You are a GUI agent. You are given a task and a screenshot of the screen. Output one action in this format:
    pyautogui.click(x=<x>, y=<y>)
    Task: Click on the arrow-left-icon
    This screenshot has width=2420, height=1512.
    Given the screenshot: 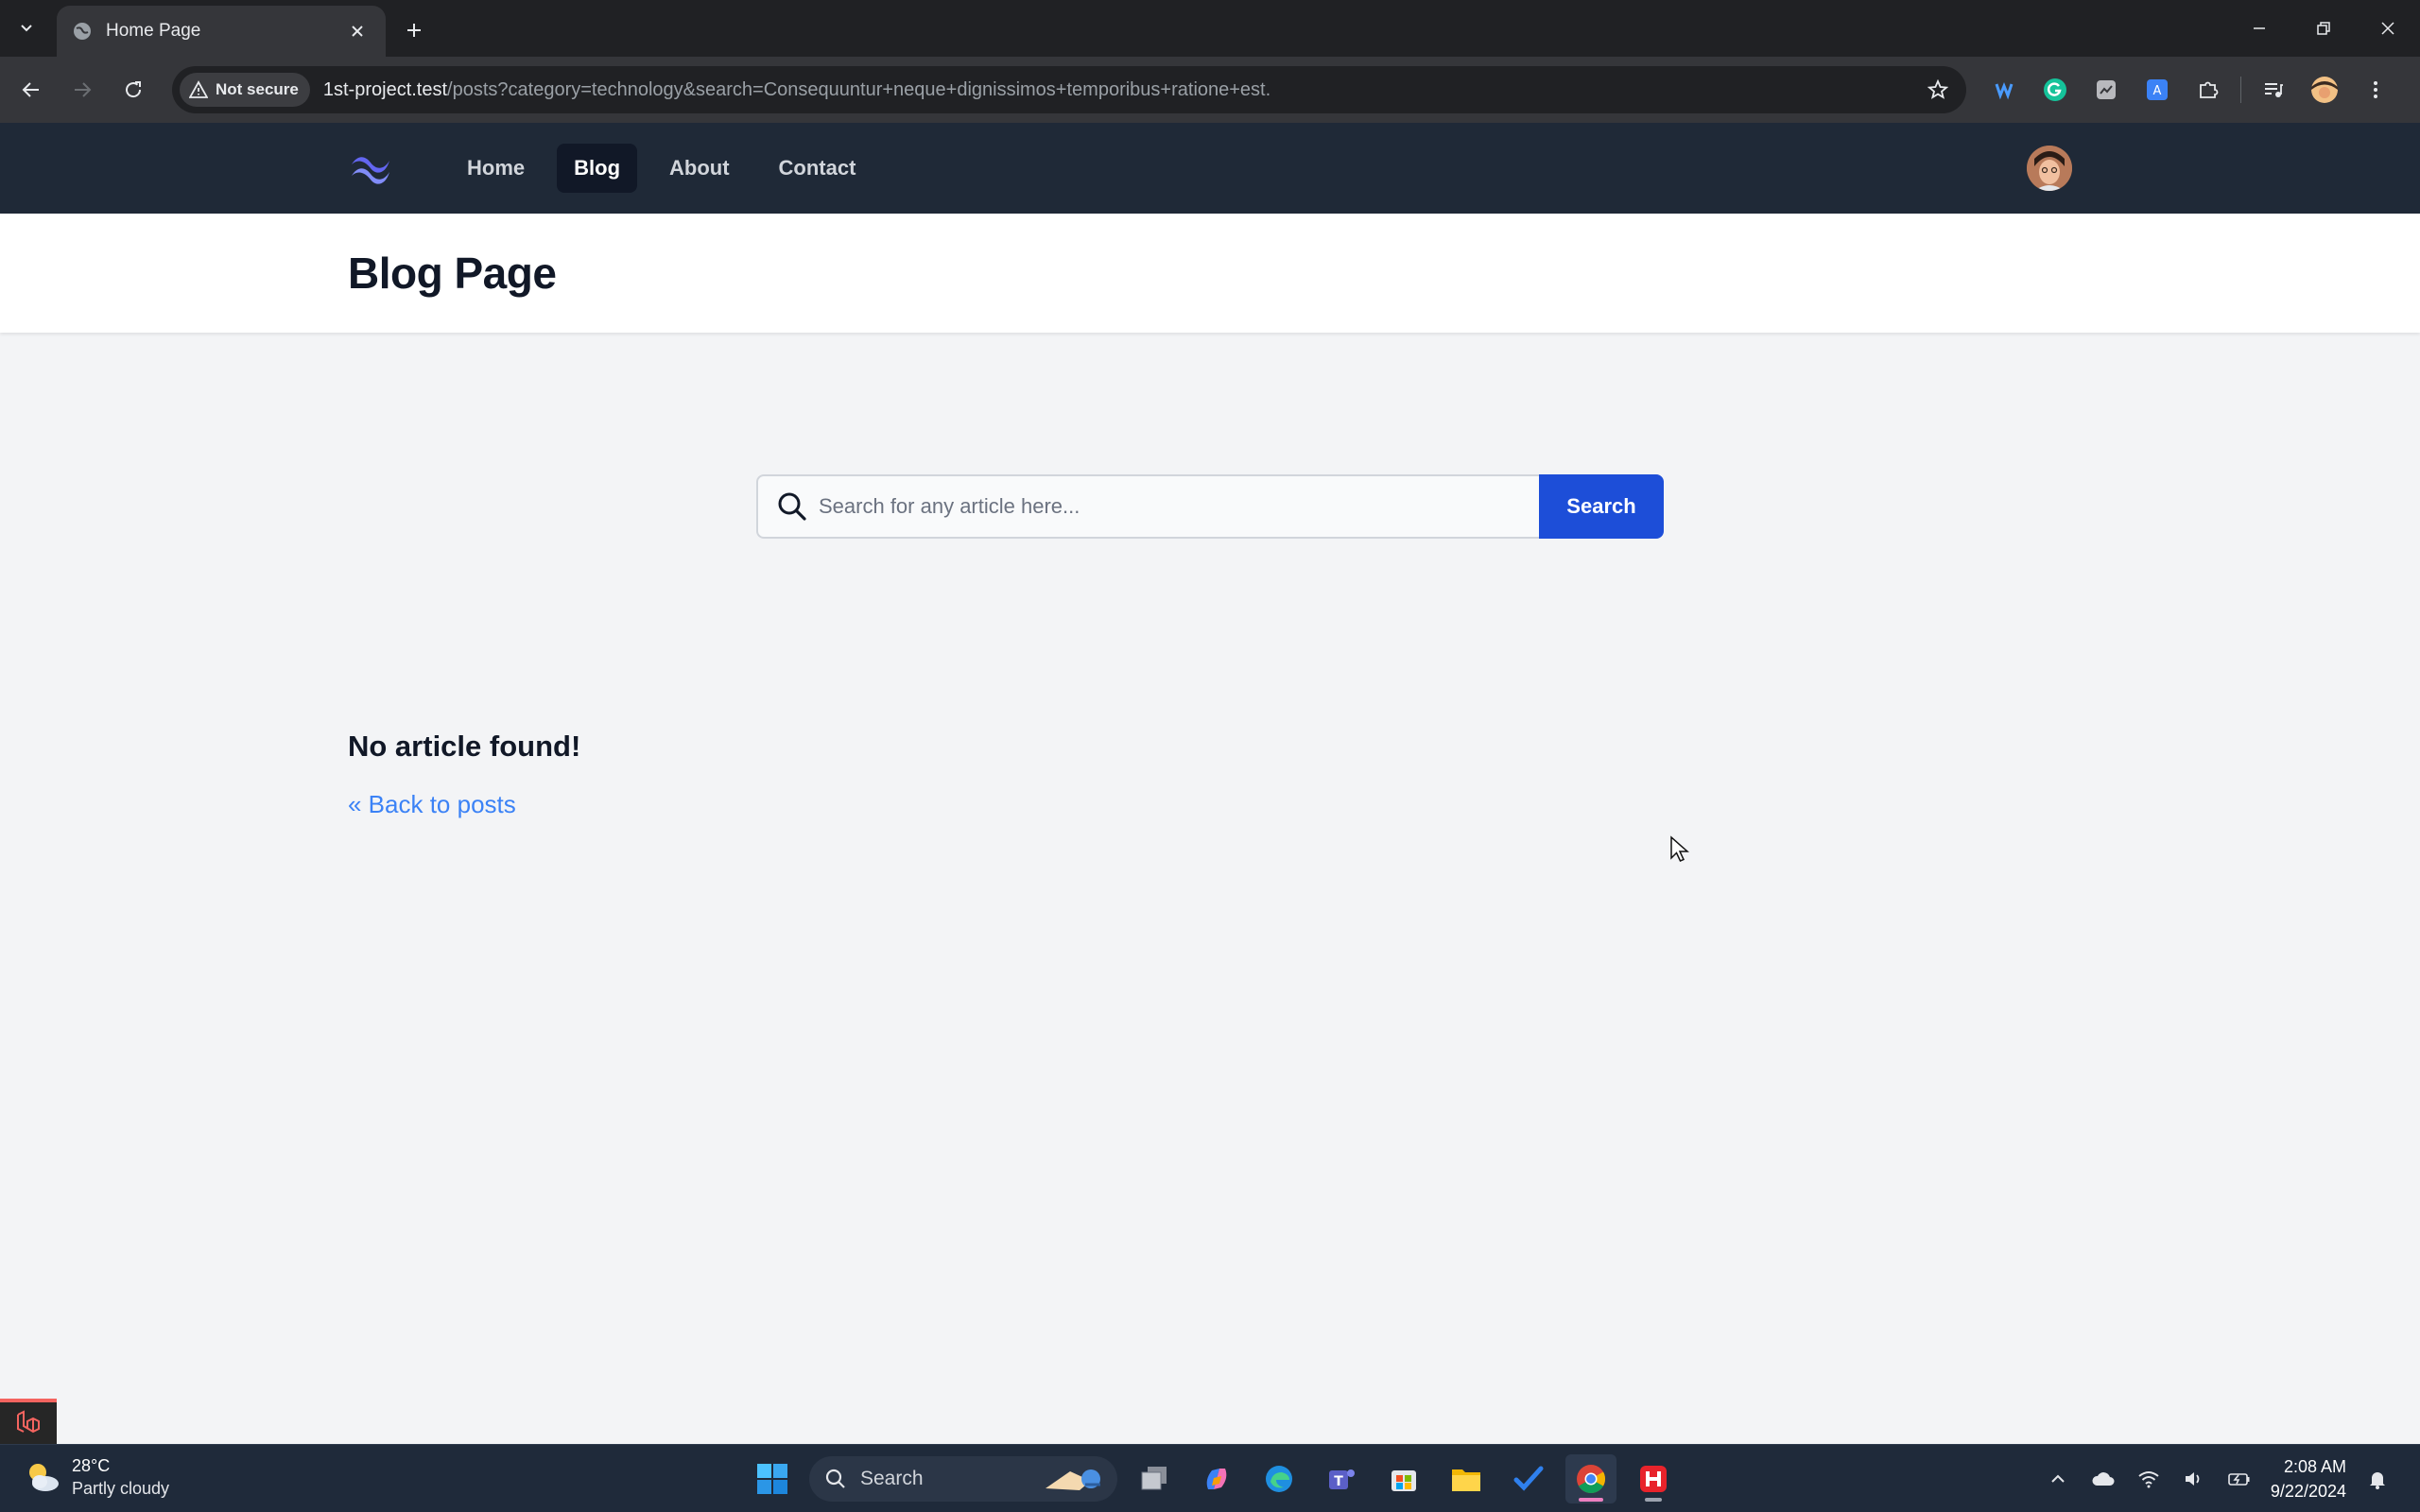 What is the action you would take?
    pyautogui.click(x=30, y=89)
    